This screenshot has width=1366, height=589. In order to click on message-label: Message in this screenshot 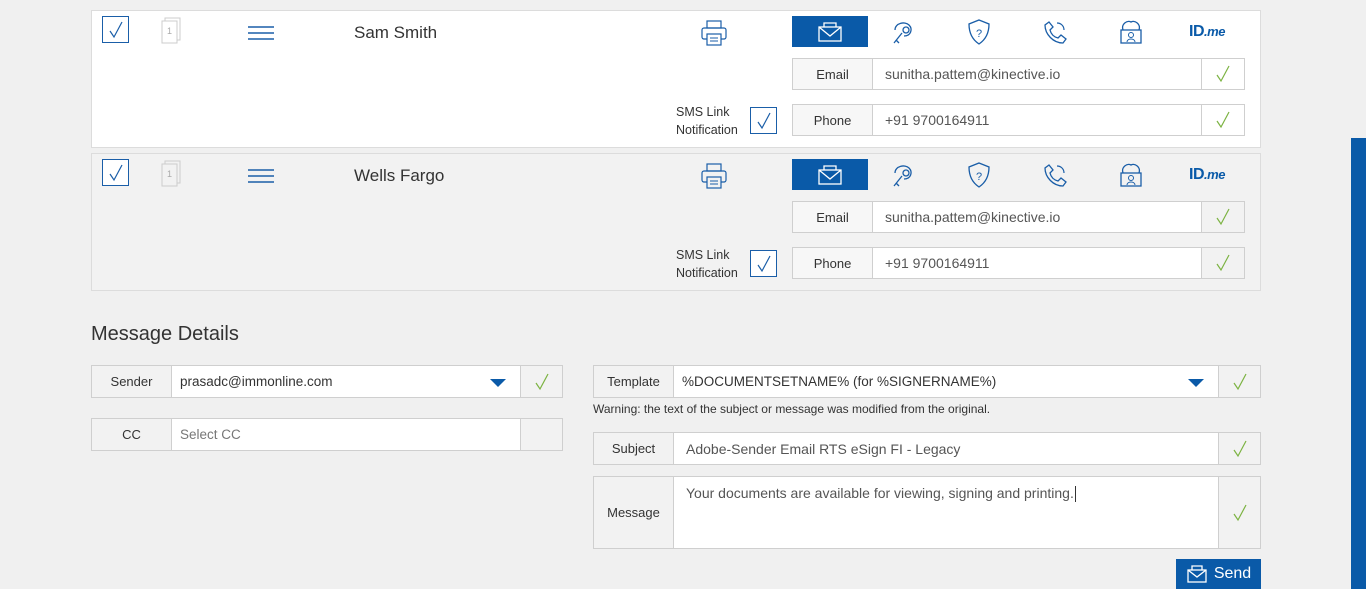, I will do `click(633, 512)`.